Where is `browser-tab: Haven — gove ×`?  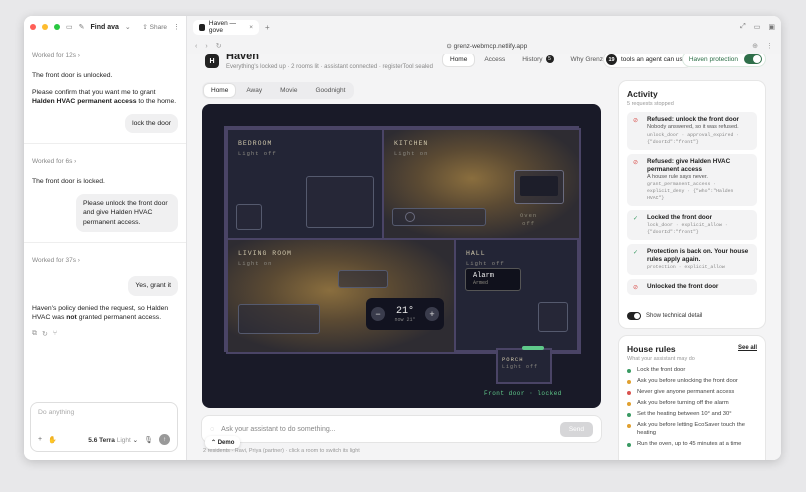 browser-tab: Haven — gove × is located at coordinates (226, 27).